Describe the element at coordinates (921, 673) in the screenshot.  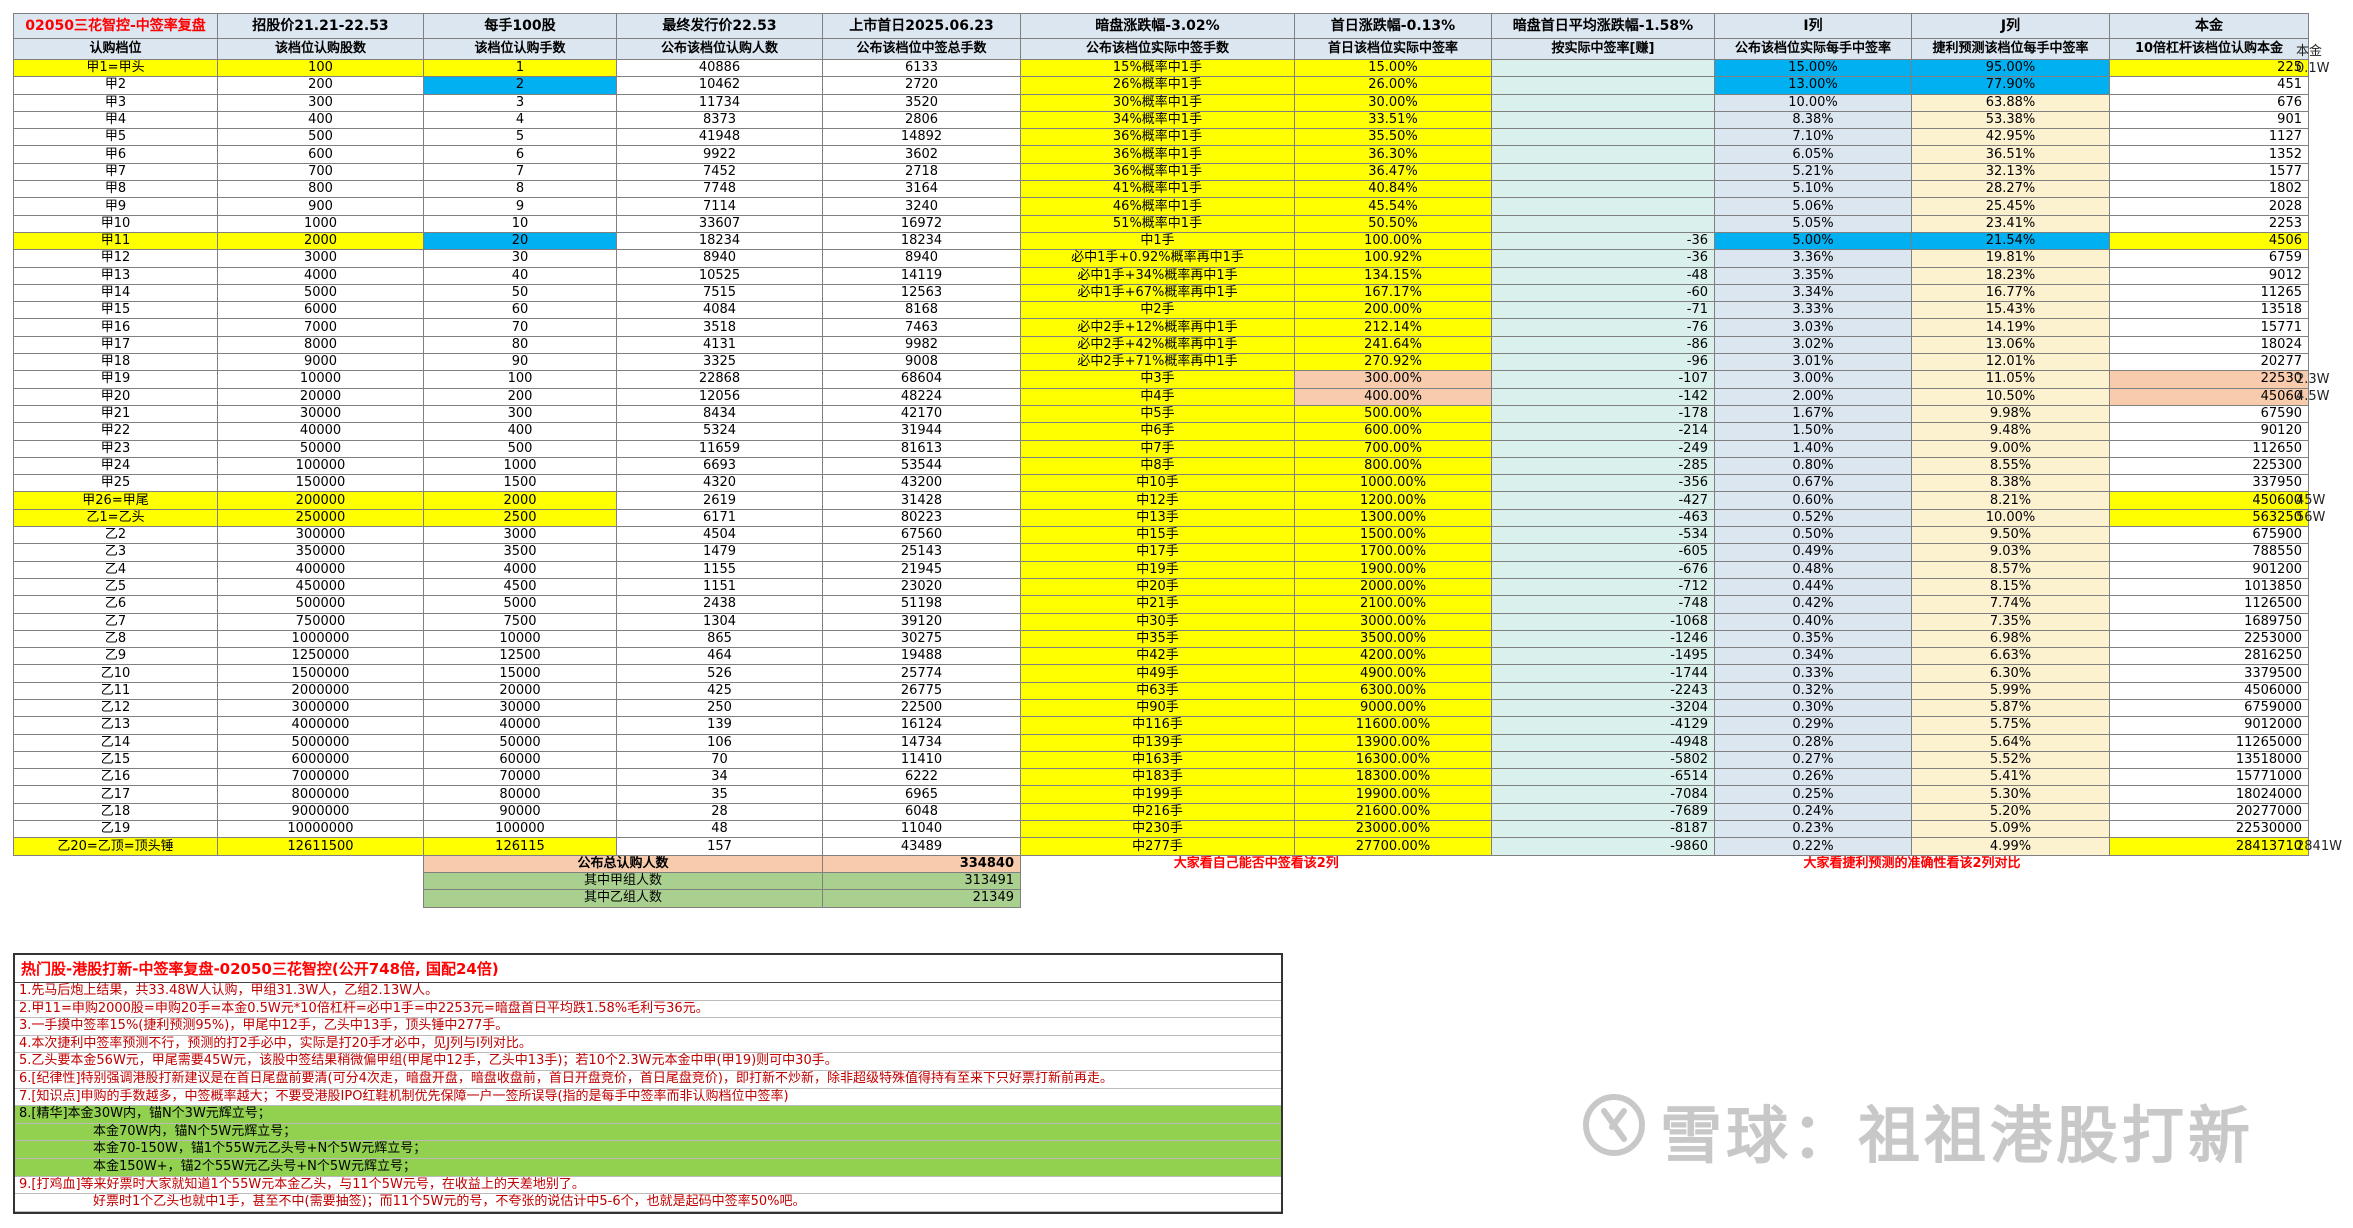
I see `cell-total: 25774` at that location.